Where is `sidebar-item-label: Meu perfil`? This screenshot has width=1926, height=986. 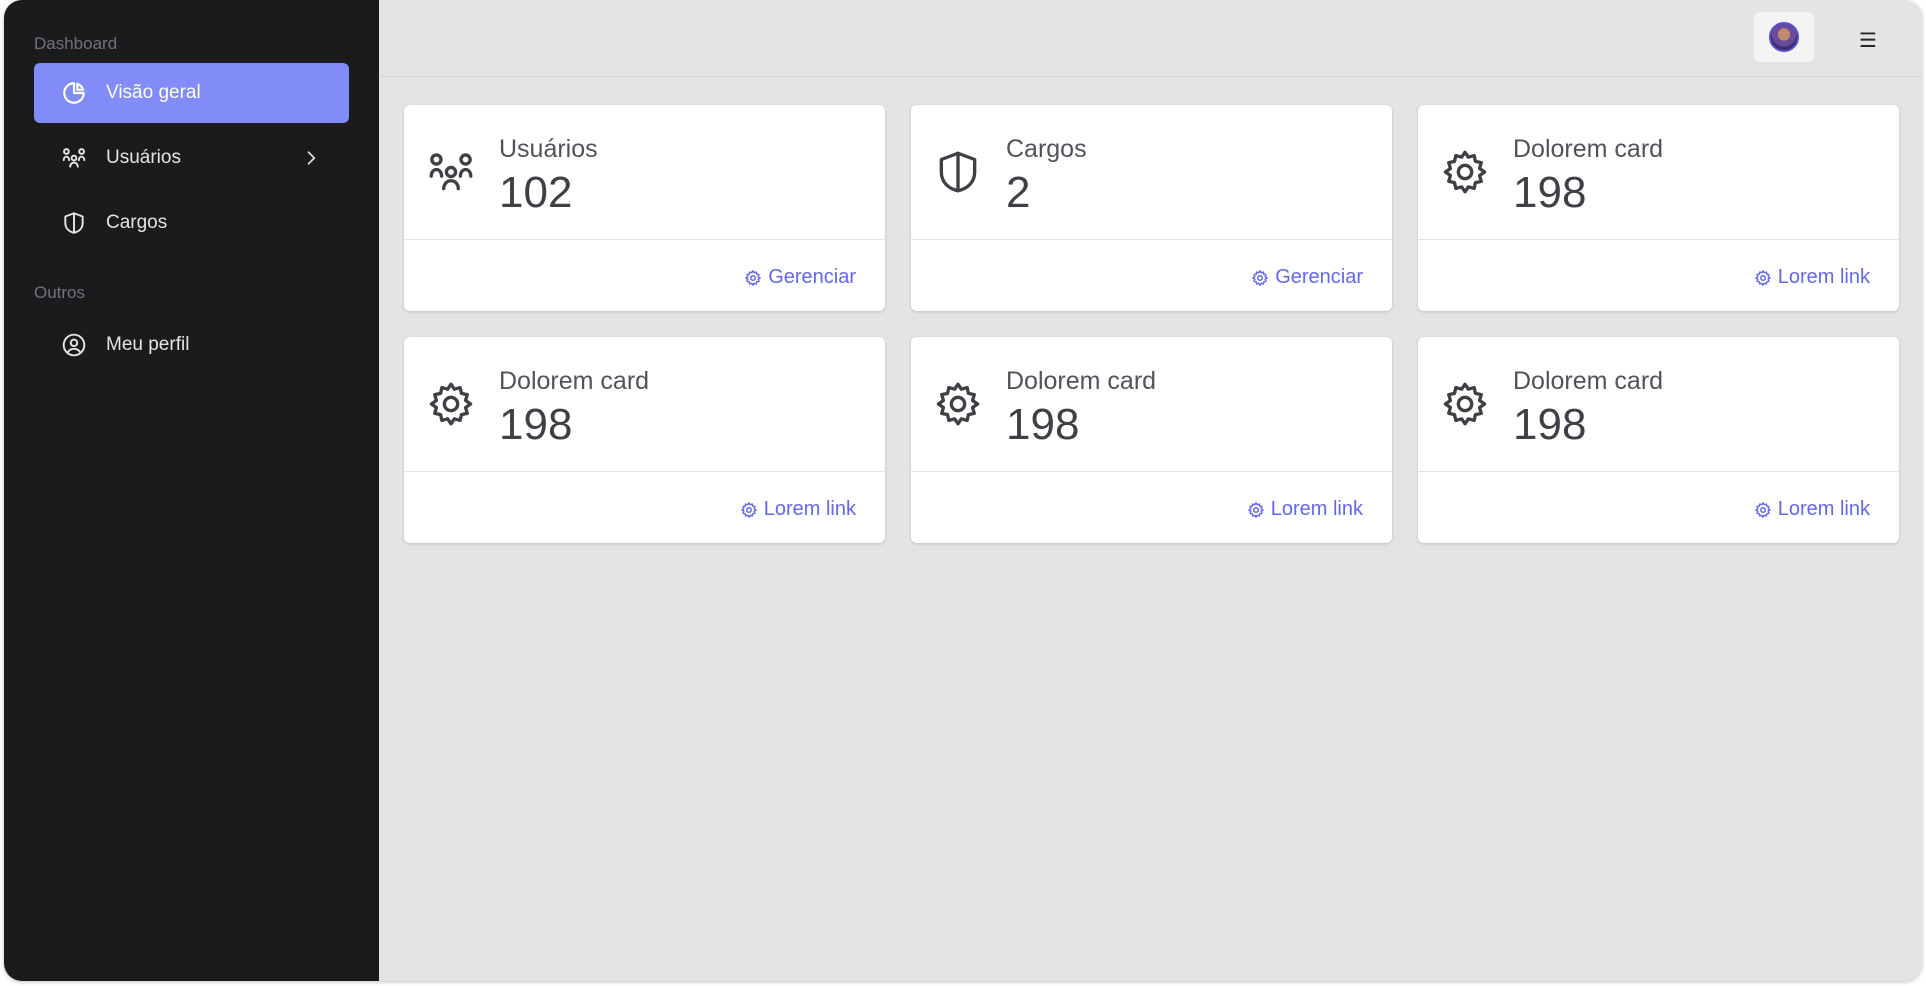
sidebar-item-label: Meu perfil is located at coordinates (148, 344).